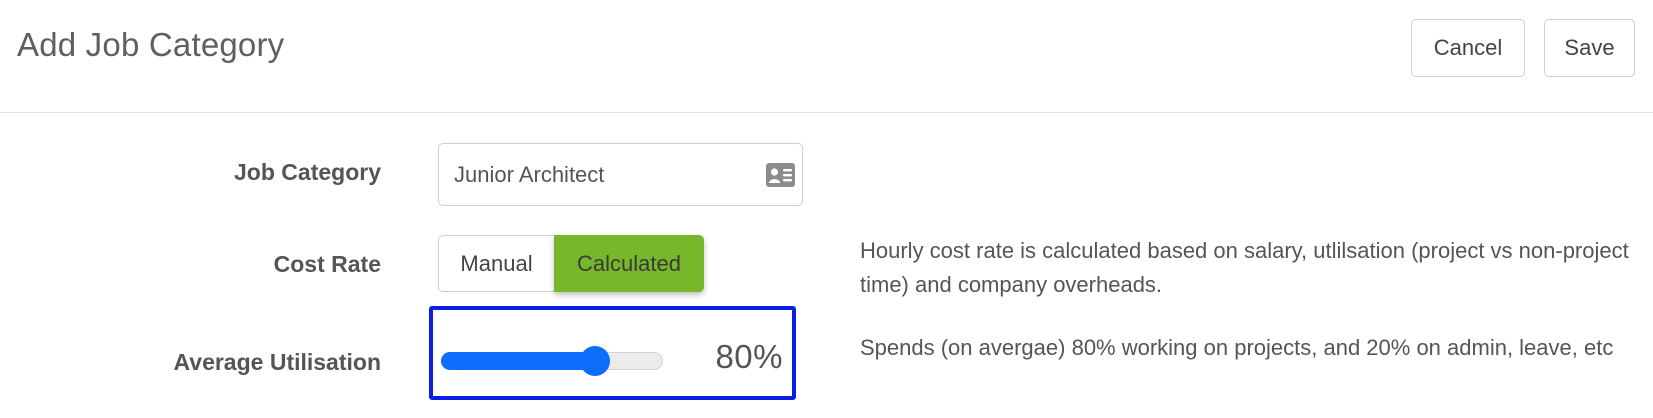  I want to click on cost-rate-toggle: Manual Calculated, so click(571, 263).